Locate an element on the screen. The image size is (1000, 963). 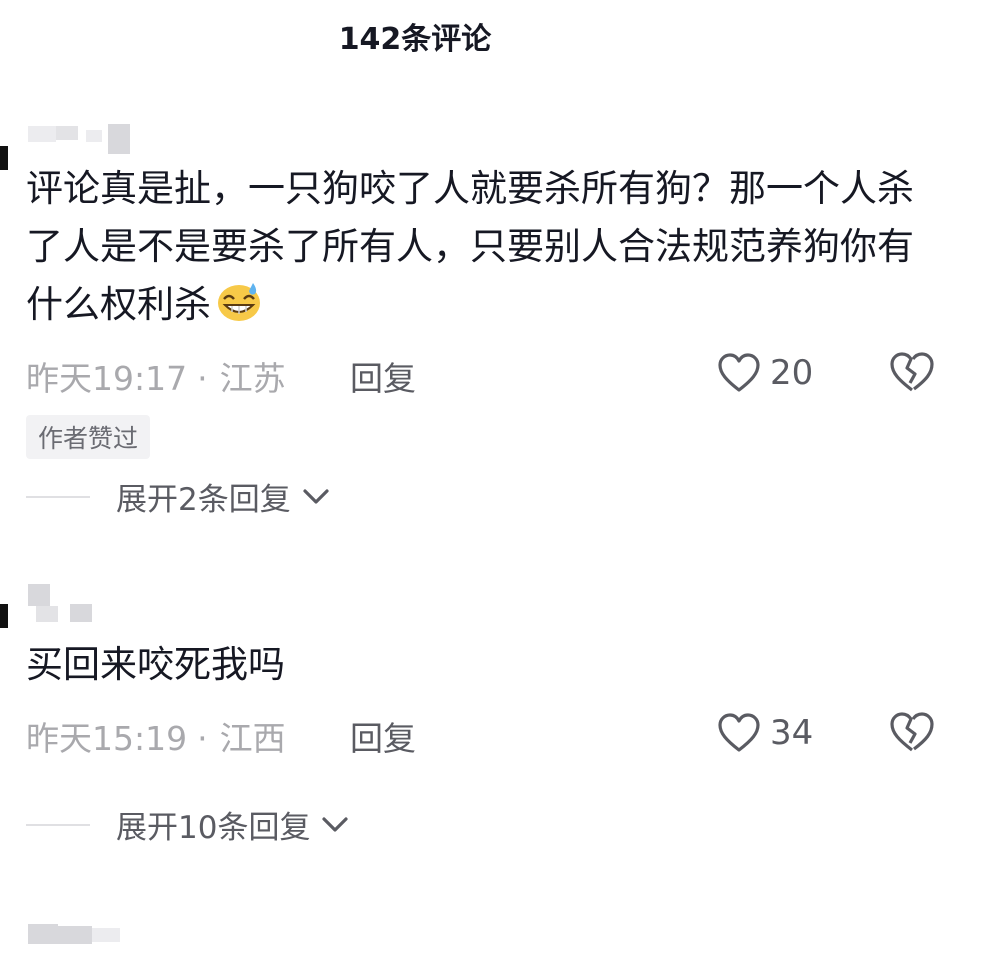
comment-text: 买回来咬死我吗 is located at coordinates (486, 665).